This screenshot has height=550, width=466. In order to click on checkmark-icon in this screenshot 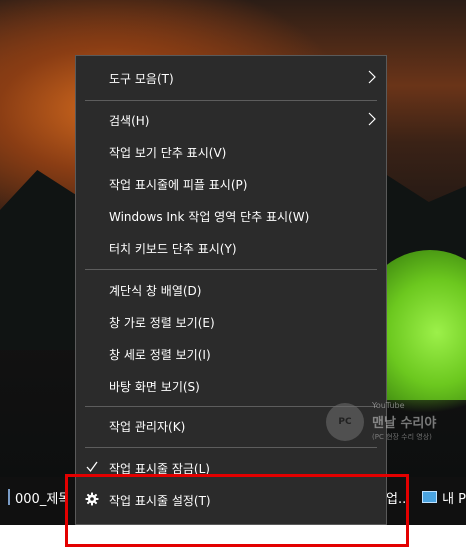, I will do `click(92, 467)`.